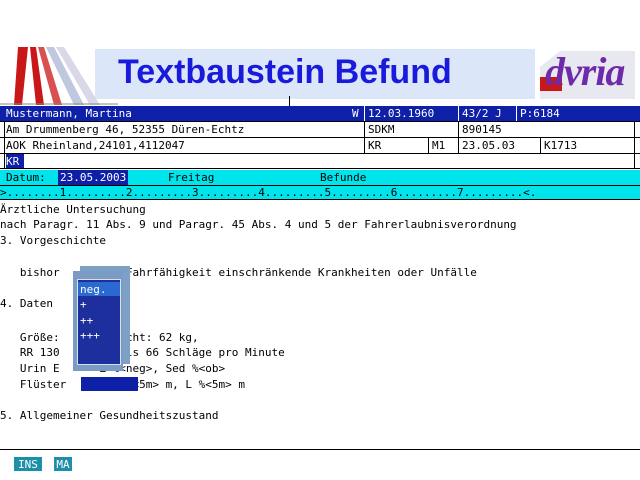  Describe the element at coordinates (540, 113) in the screenshot. I see `patient-id: P:6184` at that location.